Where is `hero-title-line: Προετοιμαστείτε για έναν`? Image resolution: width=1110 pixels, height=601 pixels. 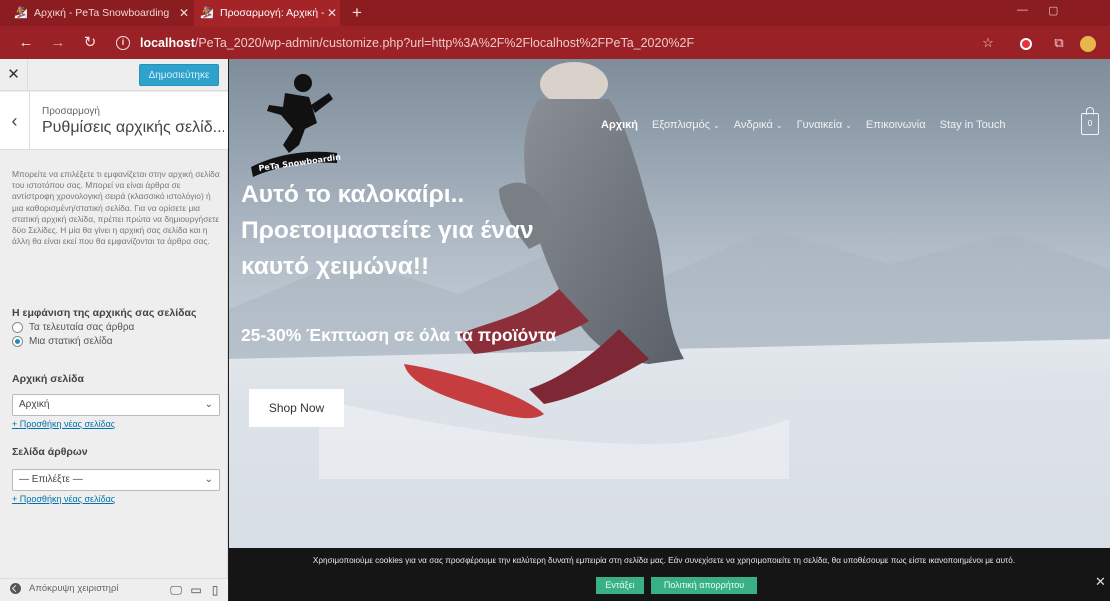 hero-title-line: Προετοιμαστείτε για έναν is located at coordinates (387, 230).